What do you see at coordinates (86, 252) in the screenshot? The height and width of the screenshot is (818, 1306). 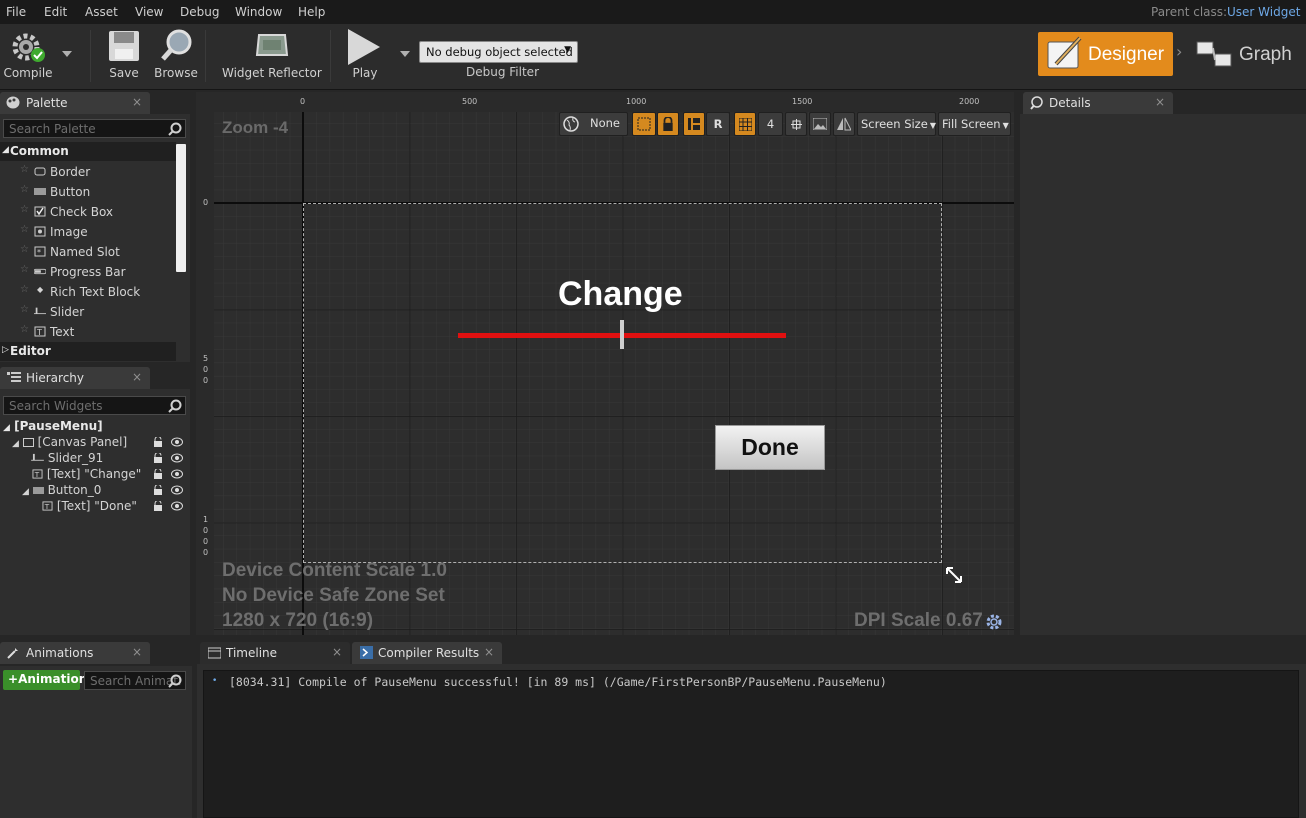 I see `palette-item-named-slot: ☆ * Named Slot` at bounding box center [86, 252].